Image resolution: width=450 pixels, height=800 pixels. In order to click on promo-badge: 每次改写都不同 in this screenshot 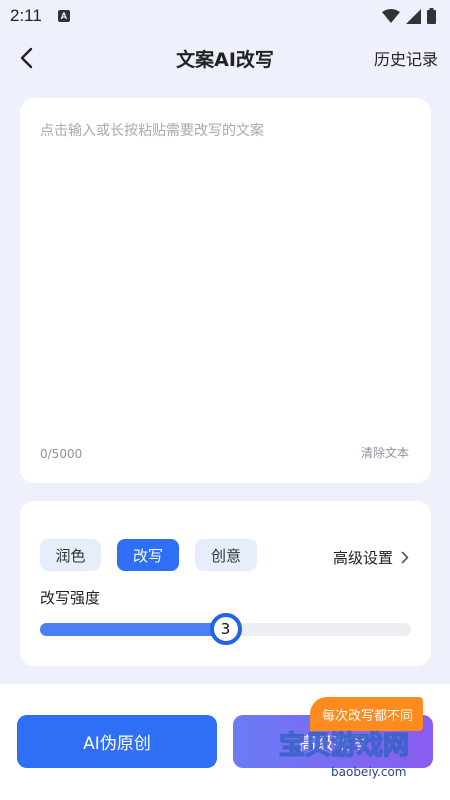, I will do `click(367, 714)`.